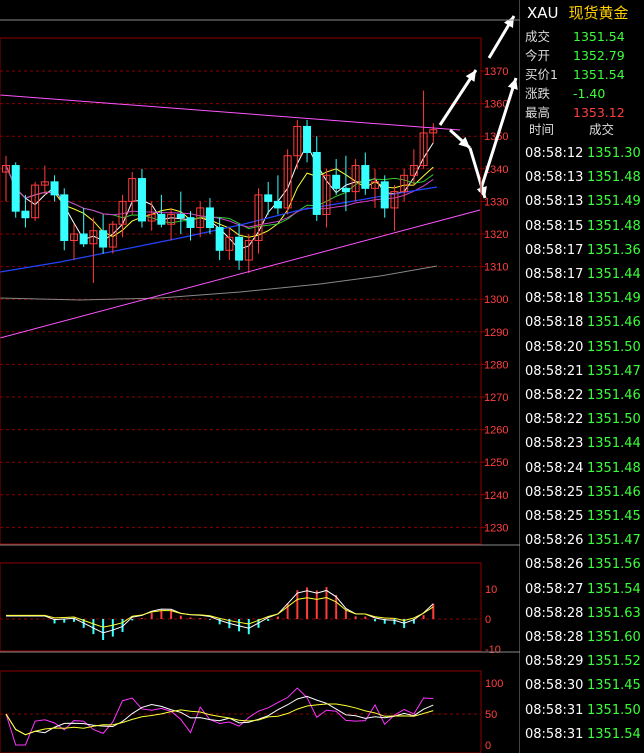 The image size is (644, 753). What do you see at coordinates (219, 283) in the screenshot?
I see `ma-line-longest` at bounding box center [219, 283].